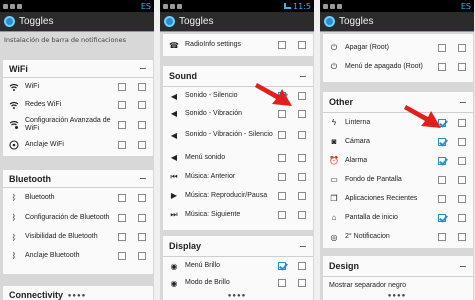 The height and width of the screenshot is (300, 475). I want to click on toggle-row-wifi: WiFi, so click(78, 87).